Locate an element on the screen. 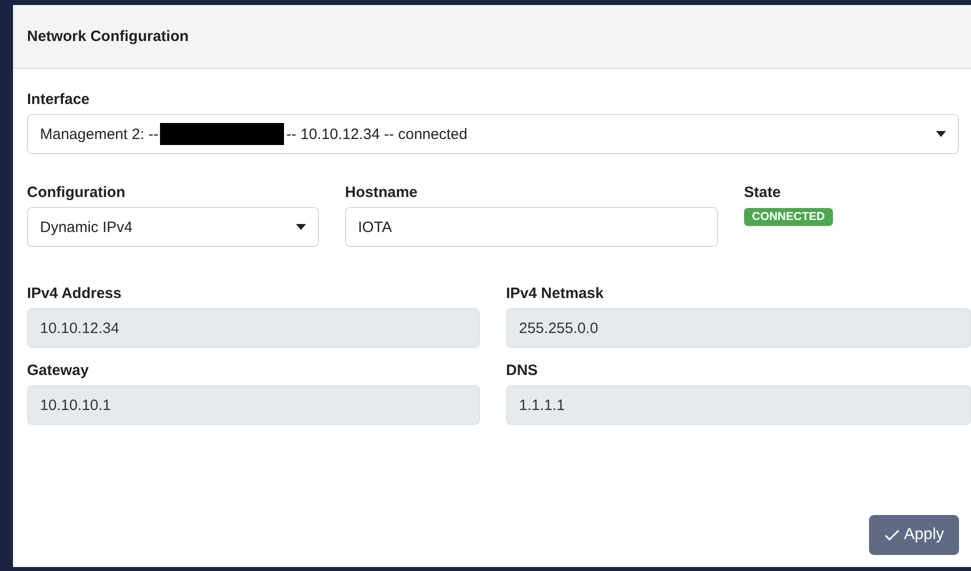 This screenshot has width=971, height=571. configuration-select: Dynamic IPv4 is located at coordinates (173, 227).